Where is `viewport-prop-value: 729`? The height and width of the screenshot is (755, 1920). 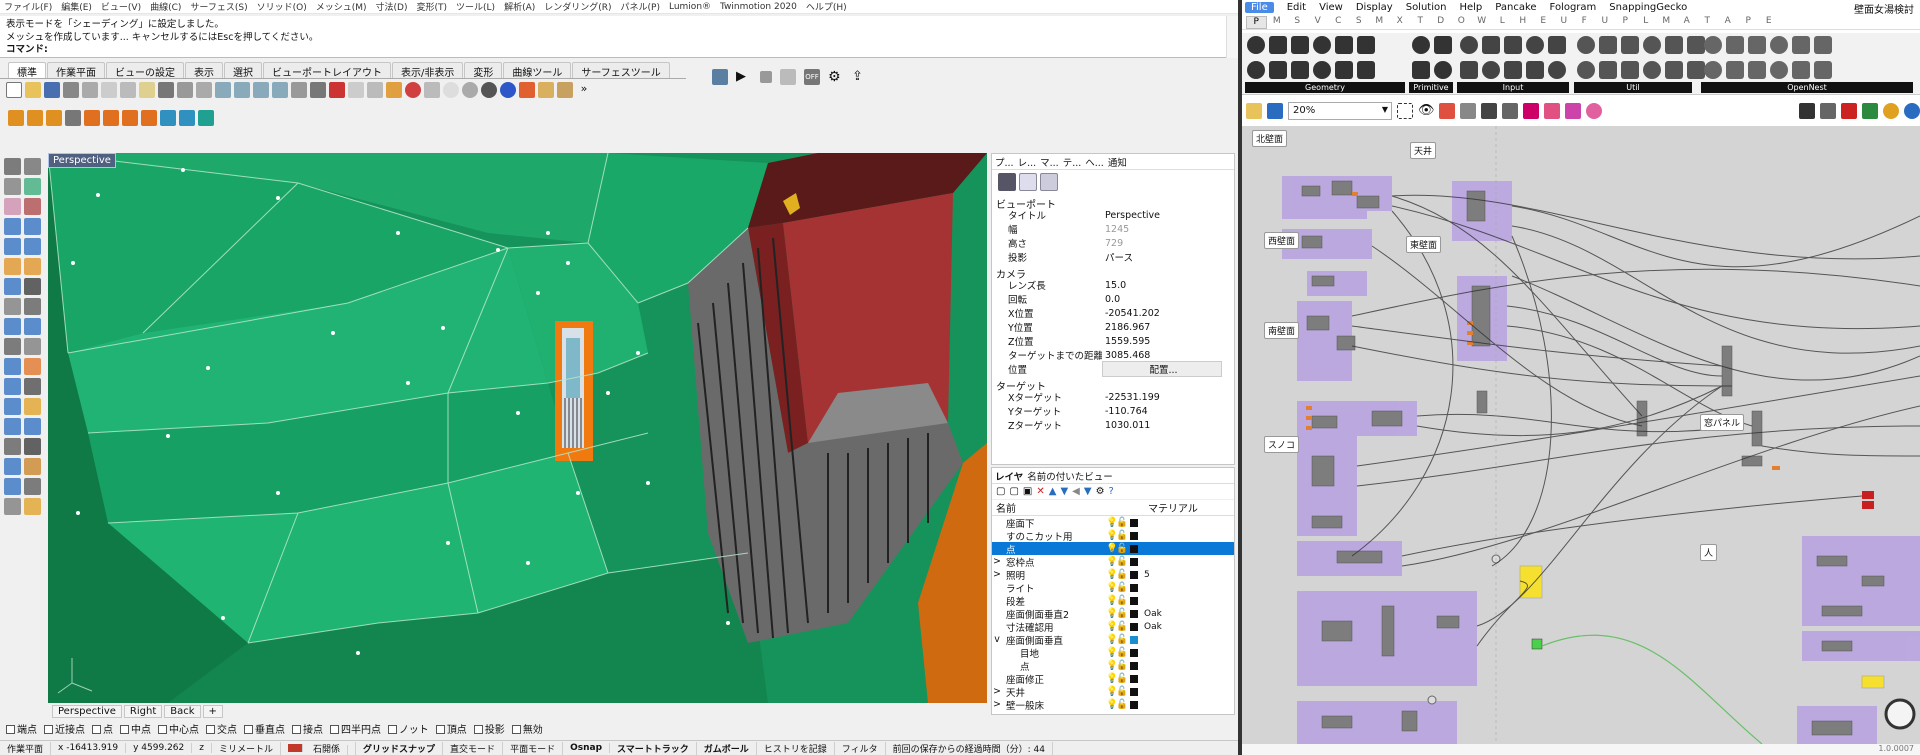
viewport-prop-value: 729 is located at coordinates (1168, 243).